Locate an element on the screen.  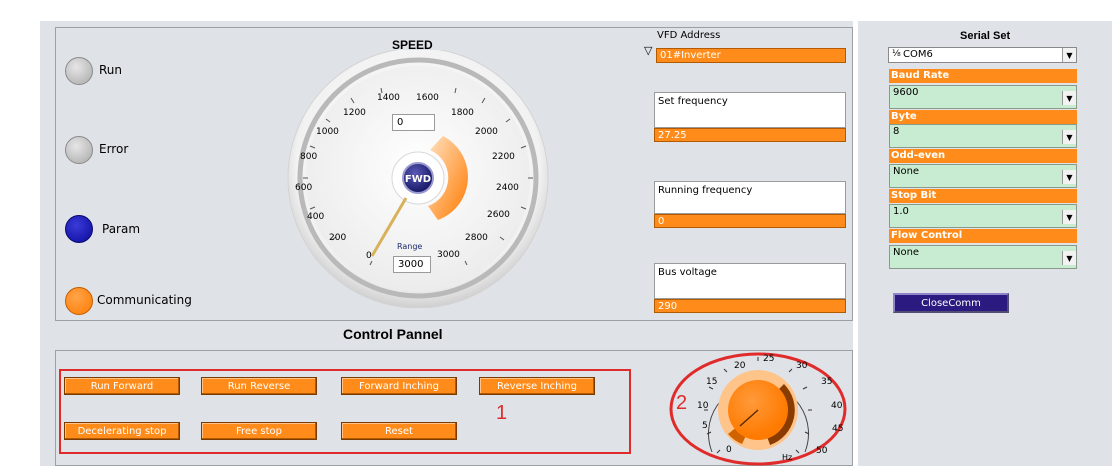
running-frequency-value: 0 is located at coordinates (750, 221).